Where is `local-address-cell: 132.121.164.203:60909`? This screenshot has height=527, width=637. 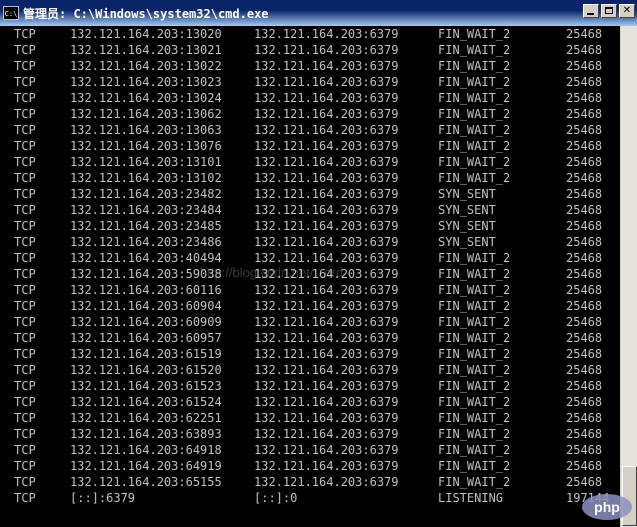
local-address-cell: 132.121.164.203:60909 is located at coordinates (146, 322).